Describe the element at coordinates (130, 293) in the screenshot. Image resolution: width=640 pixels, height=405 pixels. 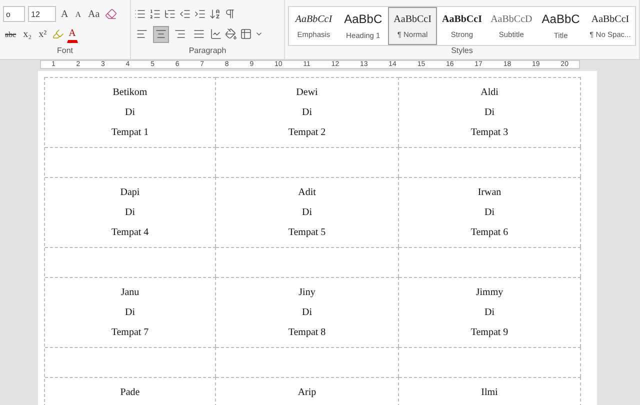
I see `cell-name: Janu` at that location.